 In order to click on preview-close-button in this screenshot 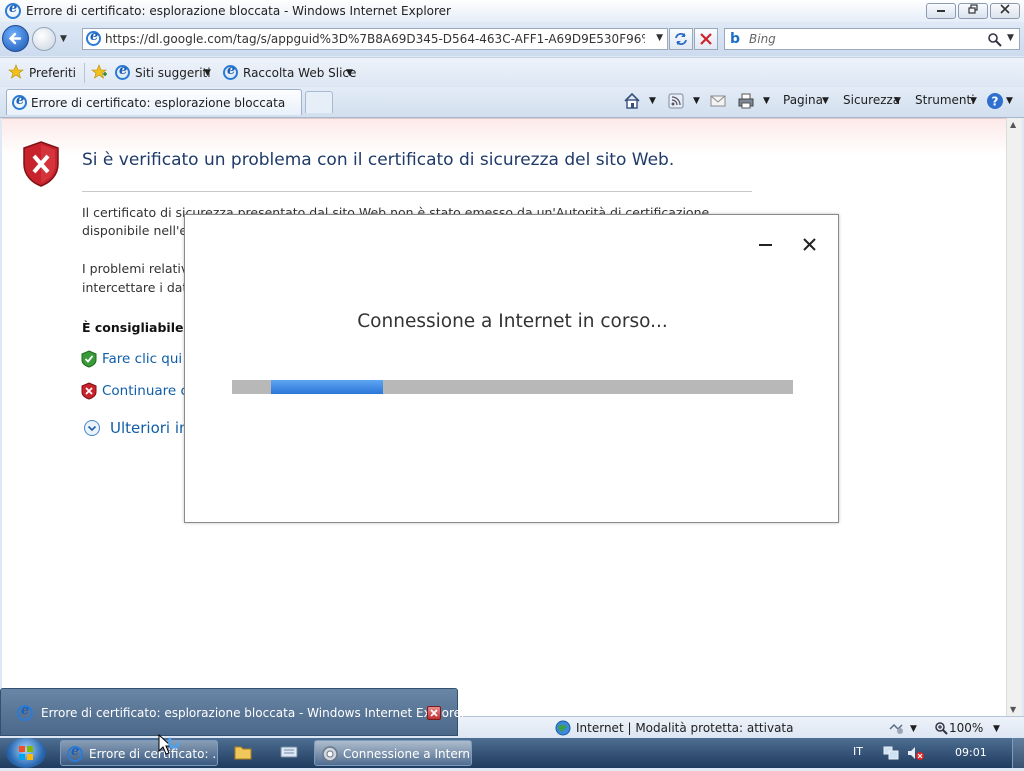, I will do `click(434, 713)`.